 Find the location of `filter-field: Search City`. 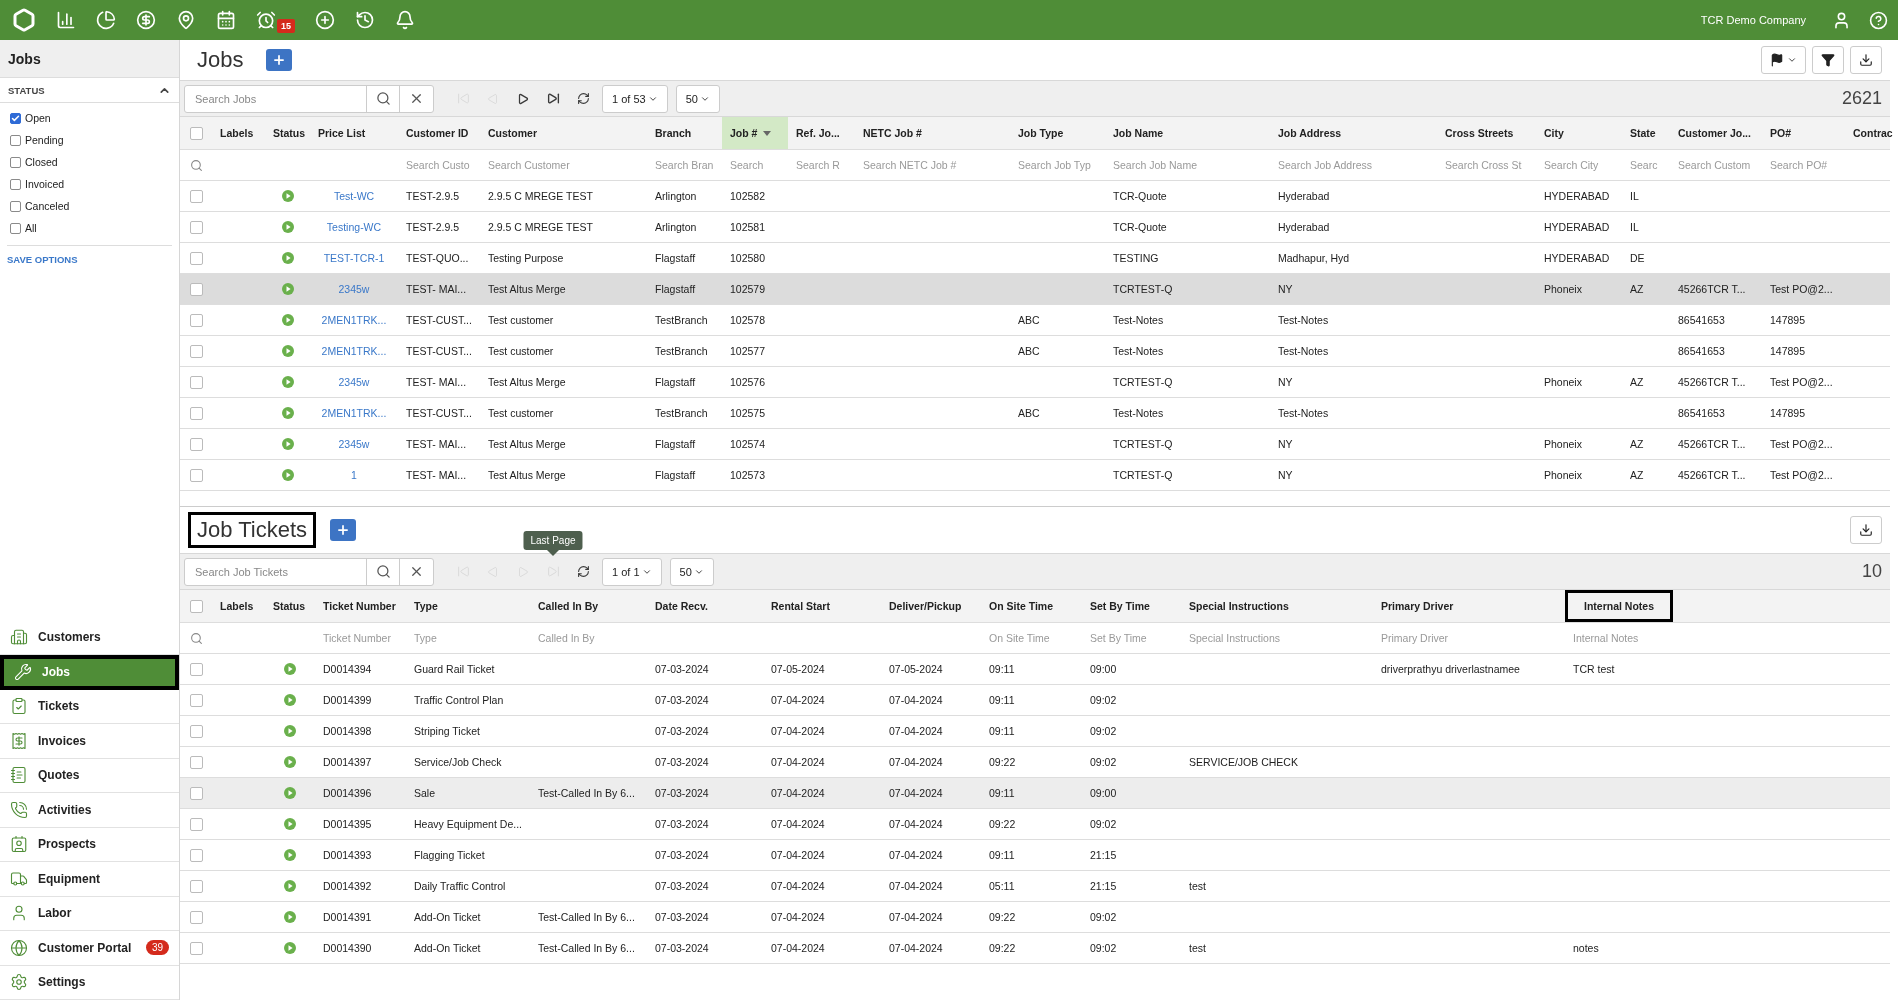

filter-field: Search City is located at coordinates (1579, 165).